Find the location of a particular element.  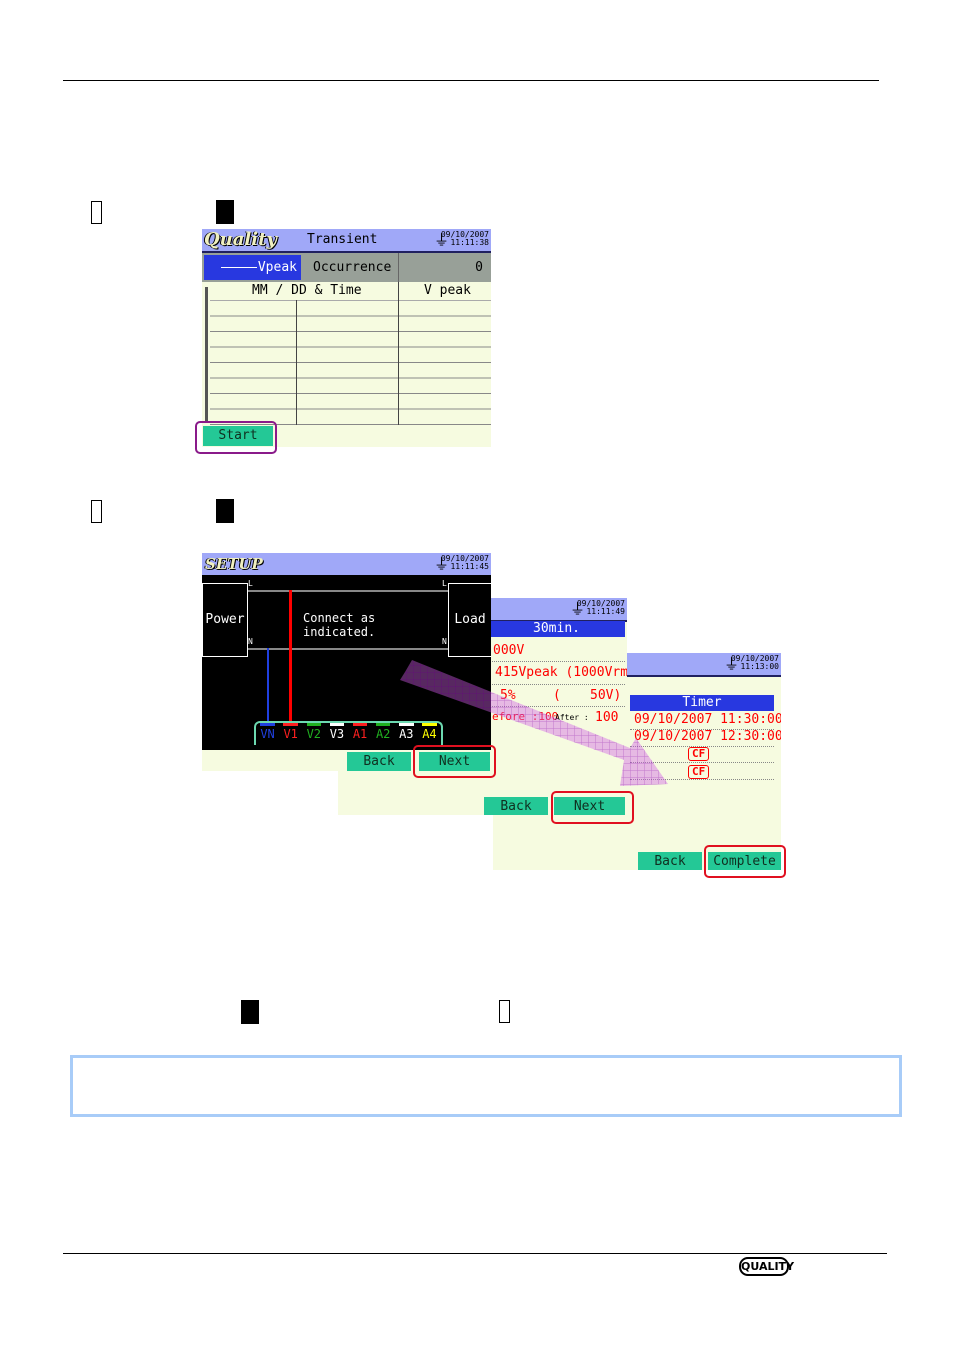

footer-rule is located at coordinates (475, 1253).